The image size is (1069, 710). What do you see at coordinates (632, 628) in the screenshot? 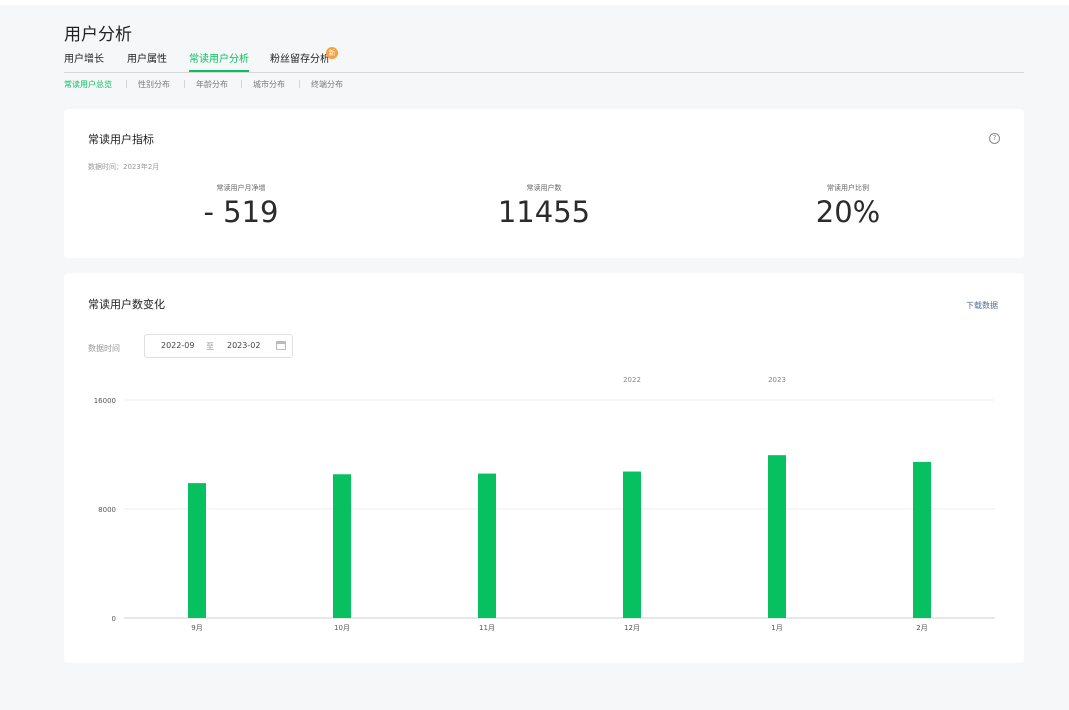
I see `x-tick-label: 12月` at bounding box center [632, 628].